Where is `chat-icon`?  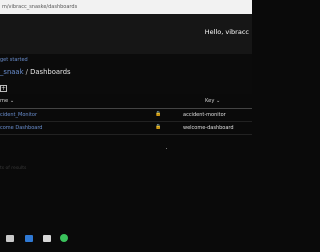
chat-icon is located at coordinates (47, 238).